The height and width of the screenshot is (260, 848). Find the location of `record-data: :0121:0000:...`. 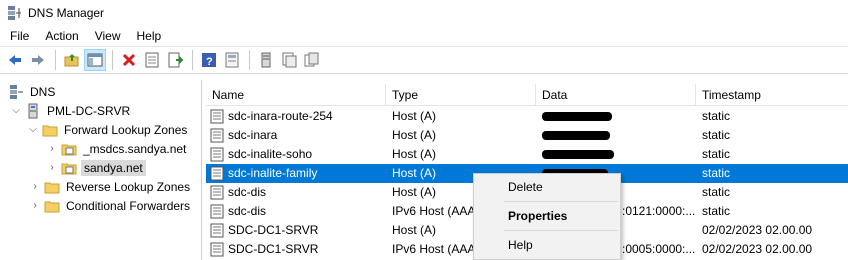

record-data: :0121:0000:... is located at coordinates (659, 211).